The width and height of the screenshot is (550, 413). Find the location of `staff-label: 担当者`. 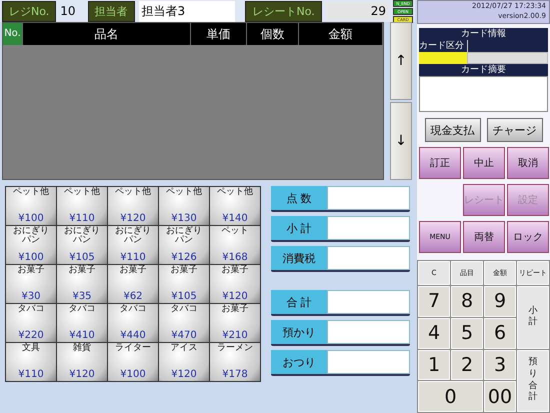

staff-label: 担当者 is located at coordinates (111, 11).